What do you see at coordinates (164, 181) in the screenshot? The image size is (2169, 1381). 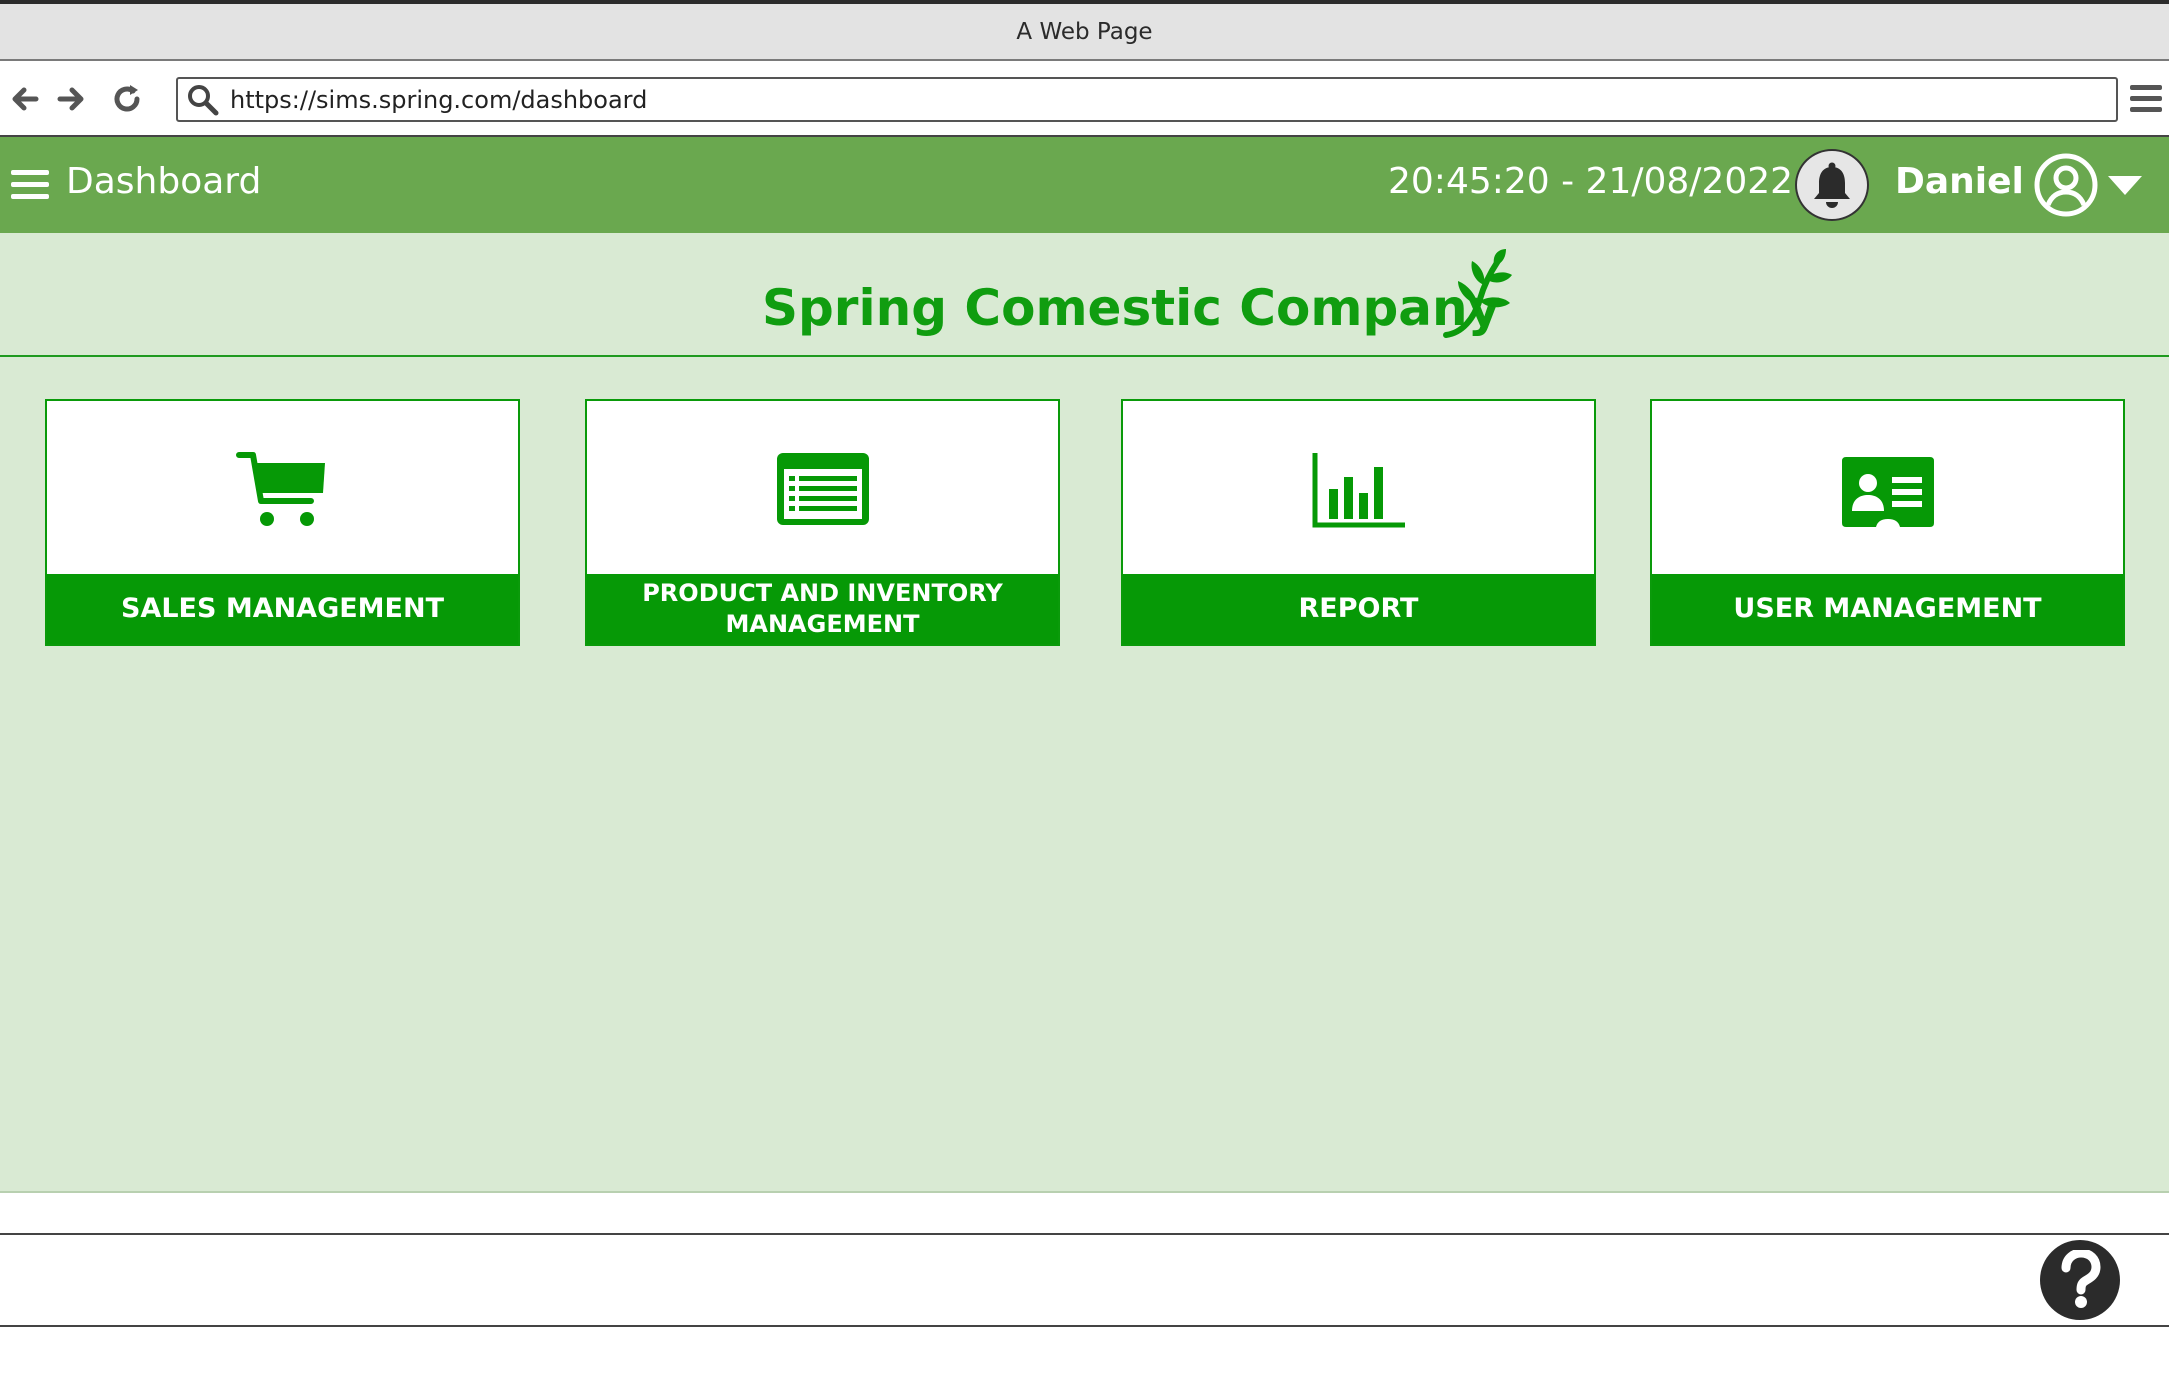 I see `page-title: Dashboard` at bounding box center [164, 181].